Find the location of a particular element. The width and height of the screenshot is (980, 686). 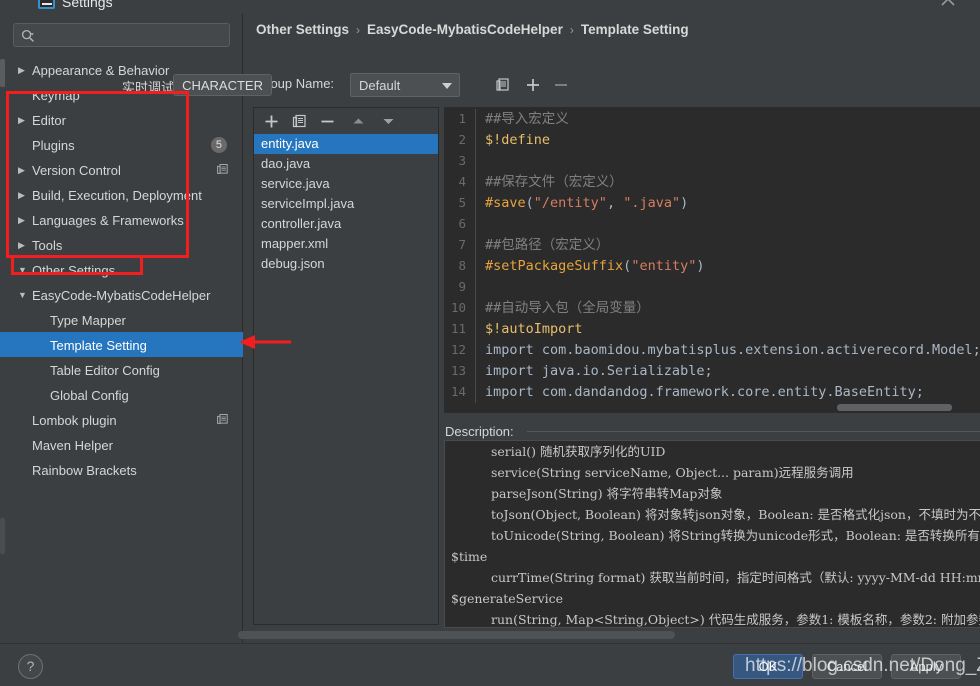

sidebar-item-template-setting: Template Setting is located at coordinates (121, 344).